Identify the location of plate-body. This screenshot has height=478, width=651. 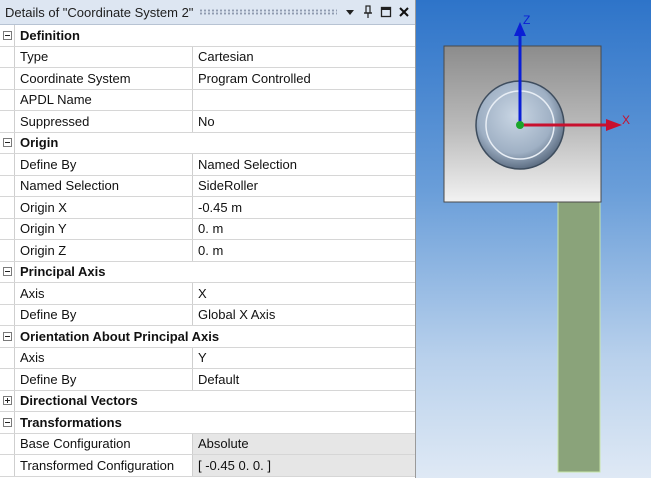
(579, 316).